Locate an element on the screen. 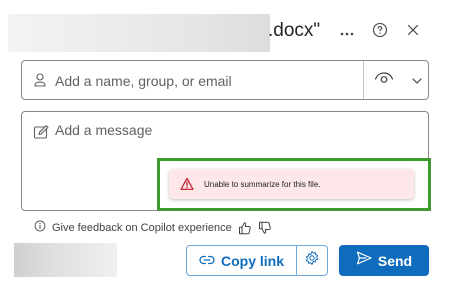 The height and width of the screenshot is (296, 450). thumbs-down-icon is located at coordinates (265, 228).